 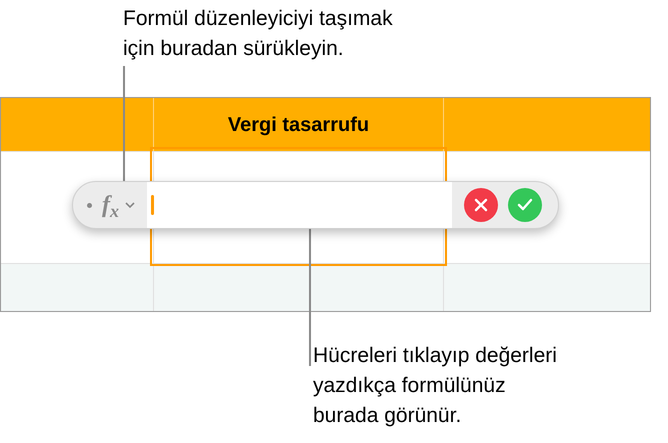 I want to click on close-icon, so click(x=481, y=205).